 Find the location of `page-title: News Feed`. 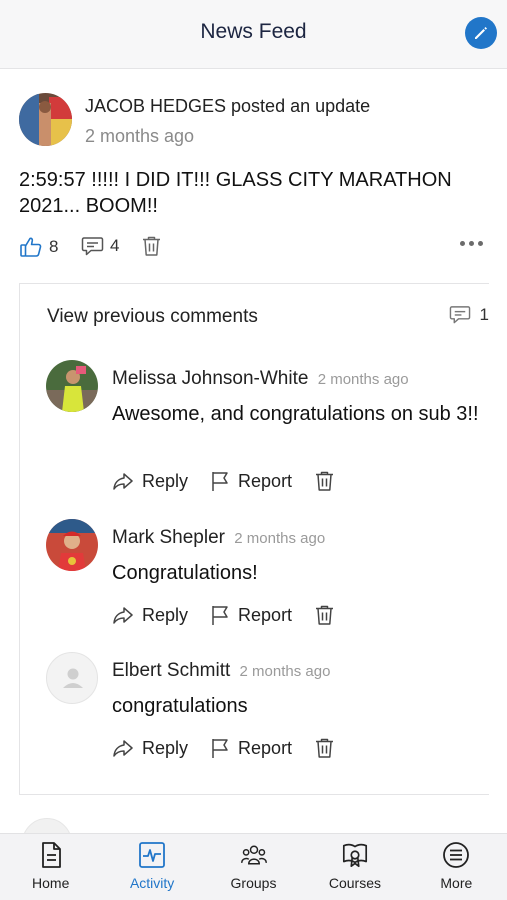

page-title: News Feed is located at coordinates (253, 31).